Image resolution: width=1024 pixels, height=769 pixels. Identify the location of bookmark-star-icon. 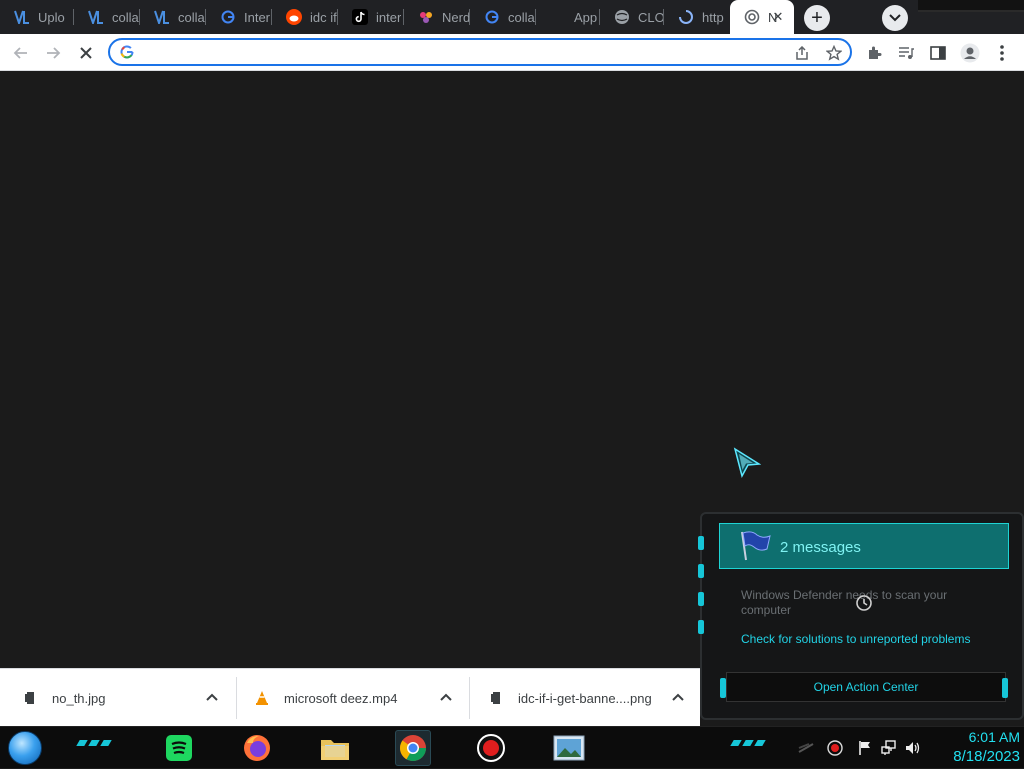
(834, 53).